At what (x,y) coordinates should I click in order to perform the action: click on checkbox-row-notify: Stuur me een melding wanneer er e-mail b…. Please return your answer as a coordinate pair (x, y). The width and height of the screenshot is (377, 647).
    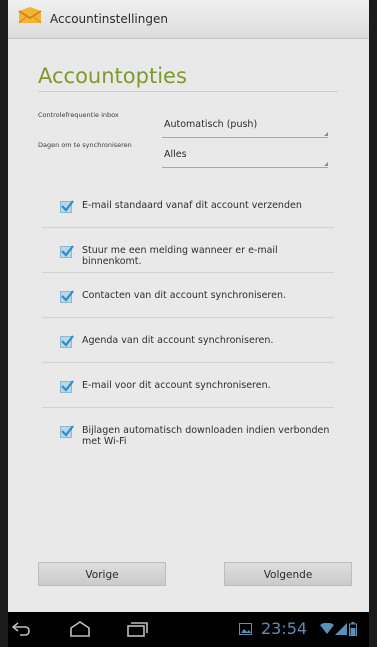
    Looking at the image, I should click on (188, 259).